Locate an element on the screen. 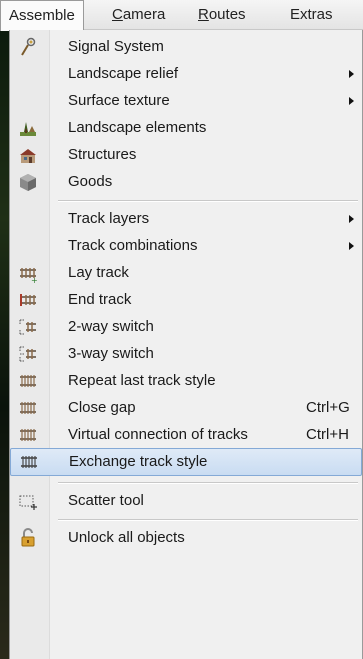 The image size is (363, 659). background-window-edge is located at coordinates (4, 344).